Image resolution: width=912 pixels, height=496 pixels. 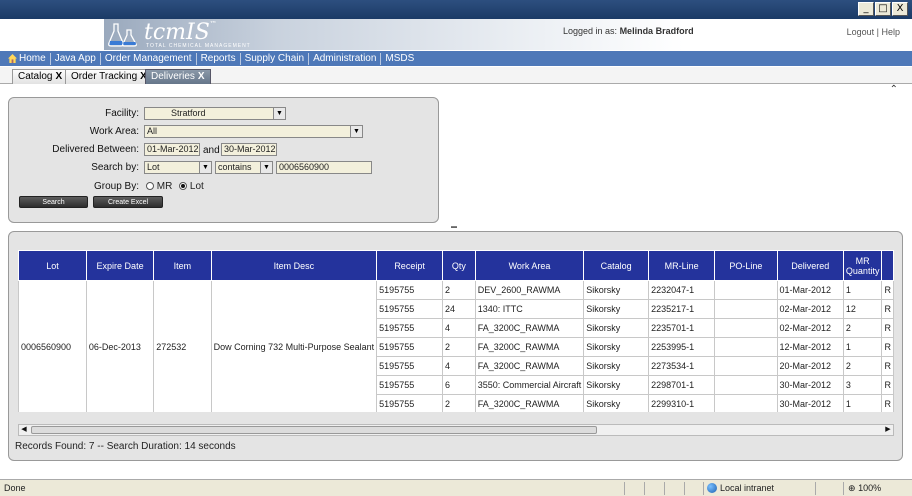 I want to click on collapse-up-icon: ⌃, so click(x=894, y=89).